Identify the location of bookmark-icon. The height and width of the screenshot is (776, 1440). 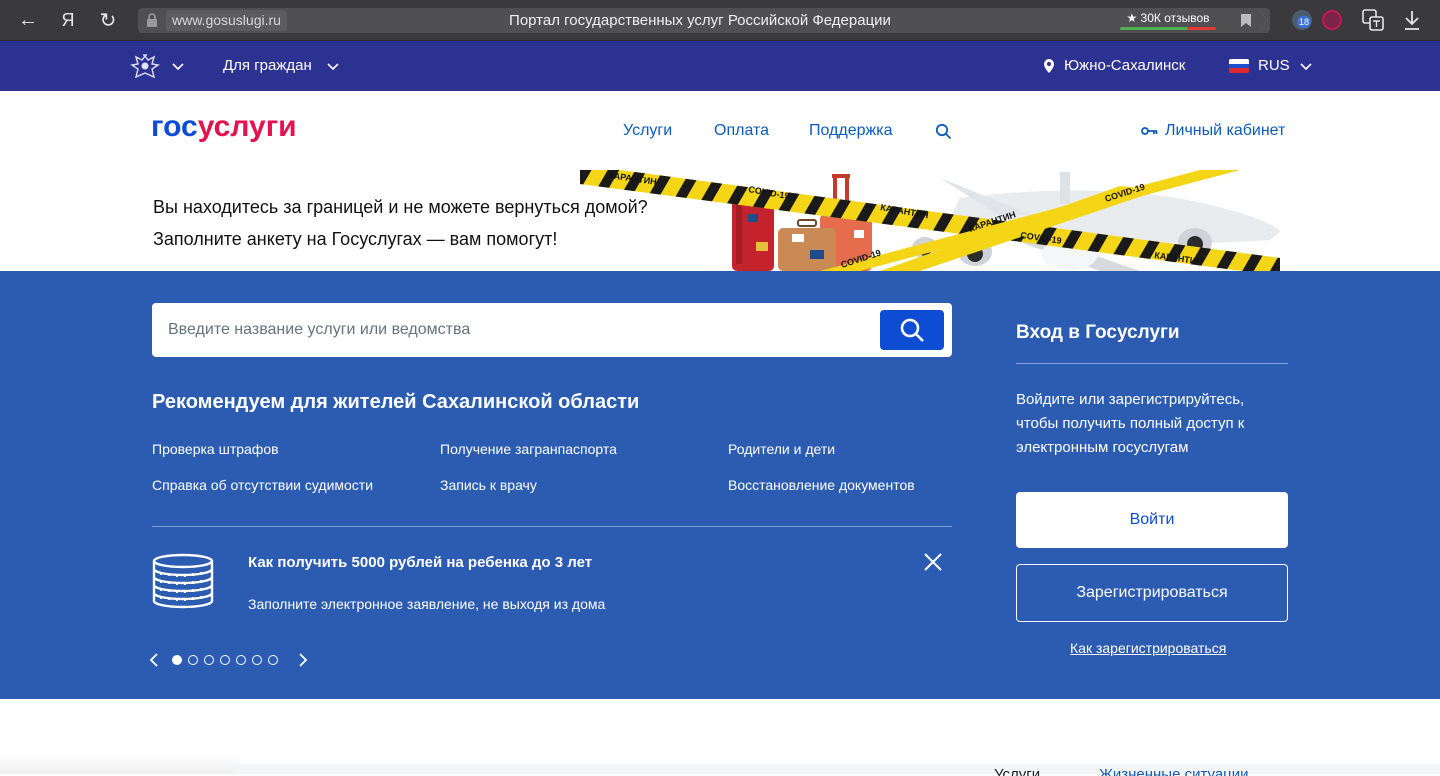
(1246, 20).